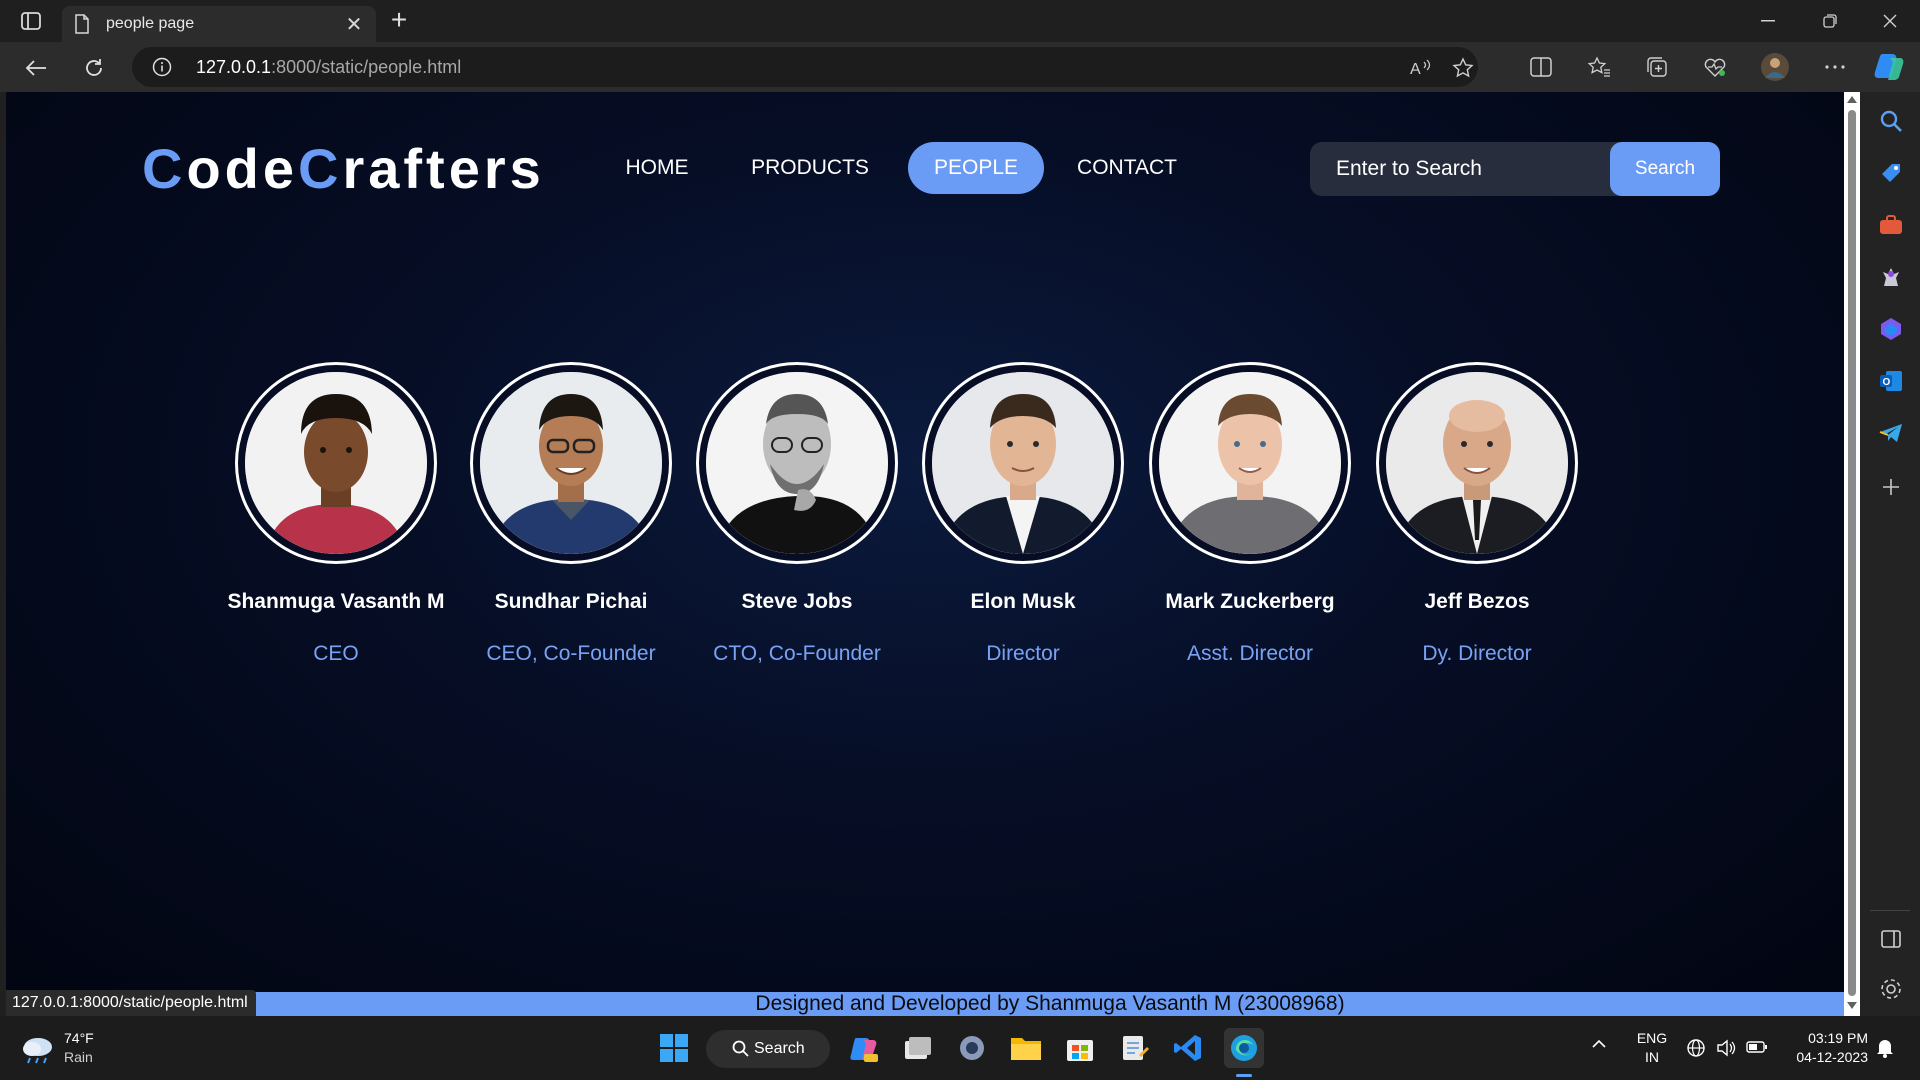 The image size is (1920, 1080). Describe the element at coordinates (1891, 173) in the screenshot. I see `sidebar-shopping-icon` at that location.